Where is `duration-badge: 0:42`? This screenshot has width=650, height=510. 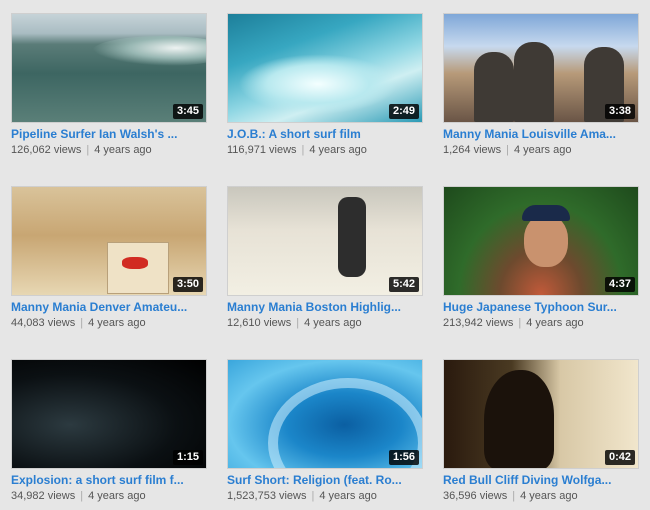
duration-badge: 0:42 is located at coordinates (619, 457).